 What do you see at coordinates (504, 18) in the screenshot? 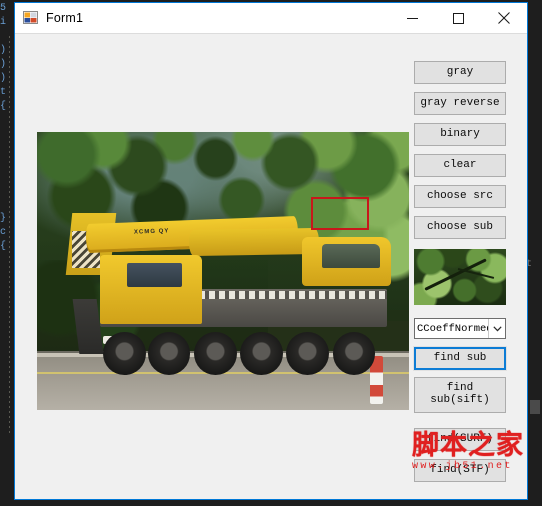
I see `close-button` at bounding box center [504, 18].